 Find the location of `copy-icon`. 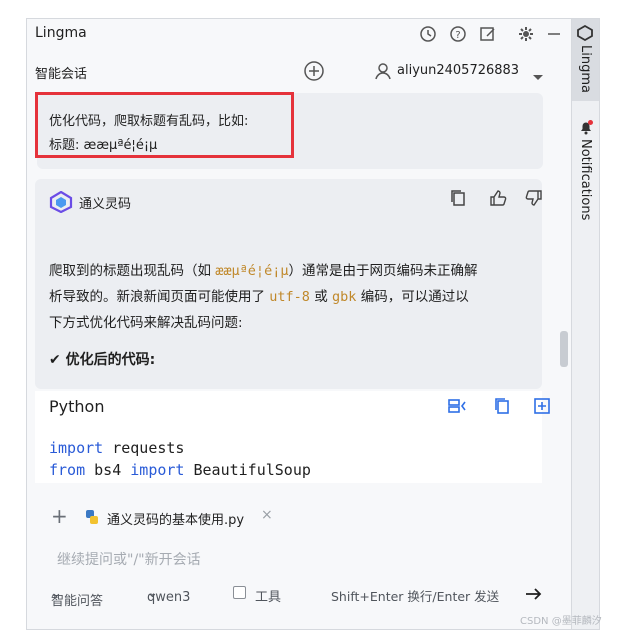

copy-icon is located at coordinates (458, 200).